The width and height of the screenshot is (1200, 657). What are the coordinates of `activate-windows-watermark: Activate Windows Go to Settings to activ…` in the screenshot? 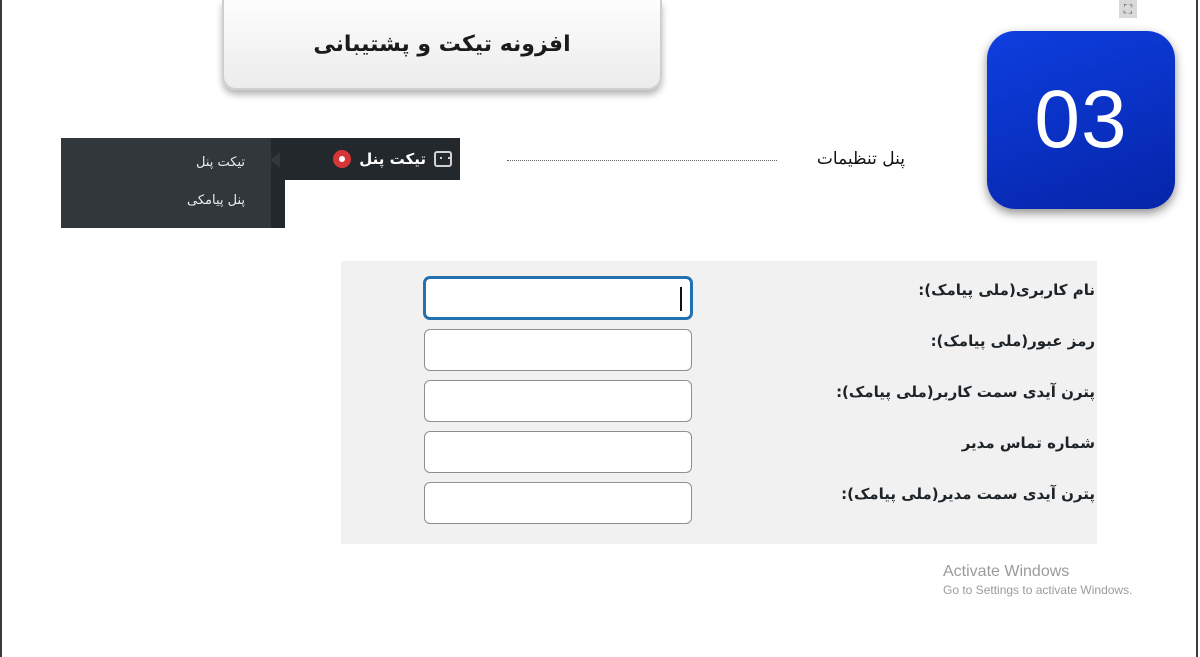 It's located at (1037, 580).